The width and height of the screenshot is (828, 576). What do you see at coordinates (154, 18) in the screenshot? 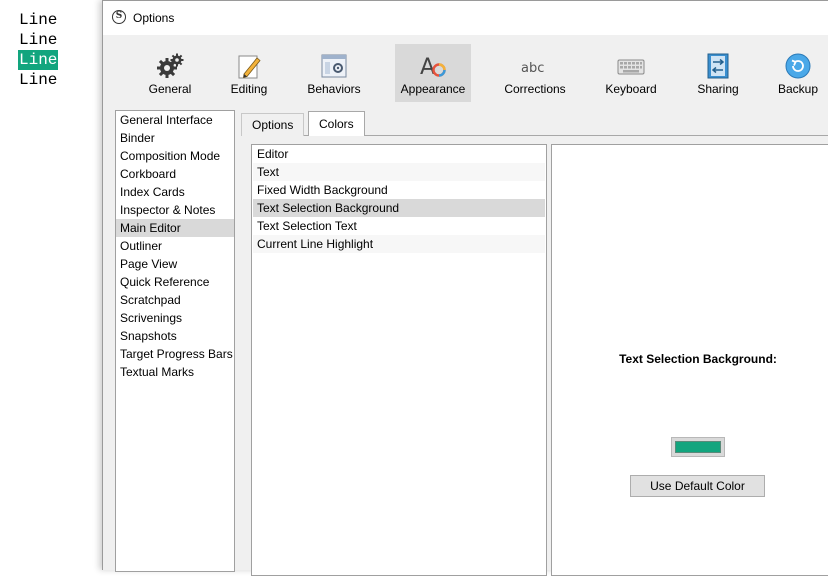
I see `window-title: Options` at bounding box center [154, 18].